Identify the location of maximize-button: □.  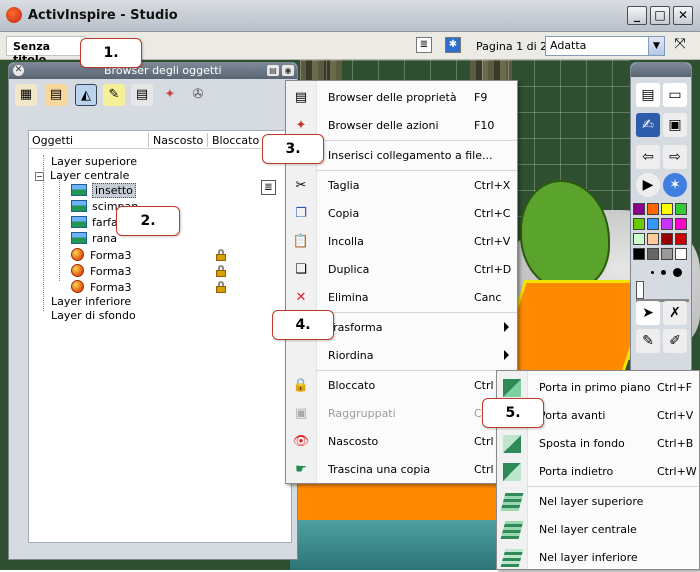
(660, 15).